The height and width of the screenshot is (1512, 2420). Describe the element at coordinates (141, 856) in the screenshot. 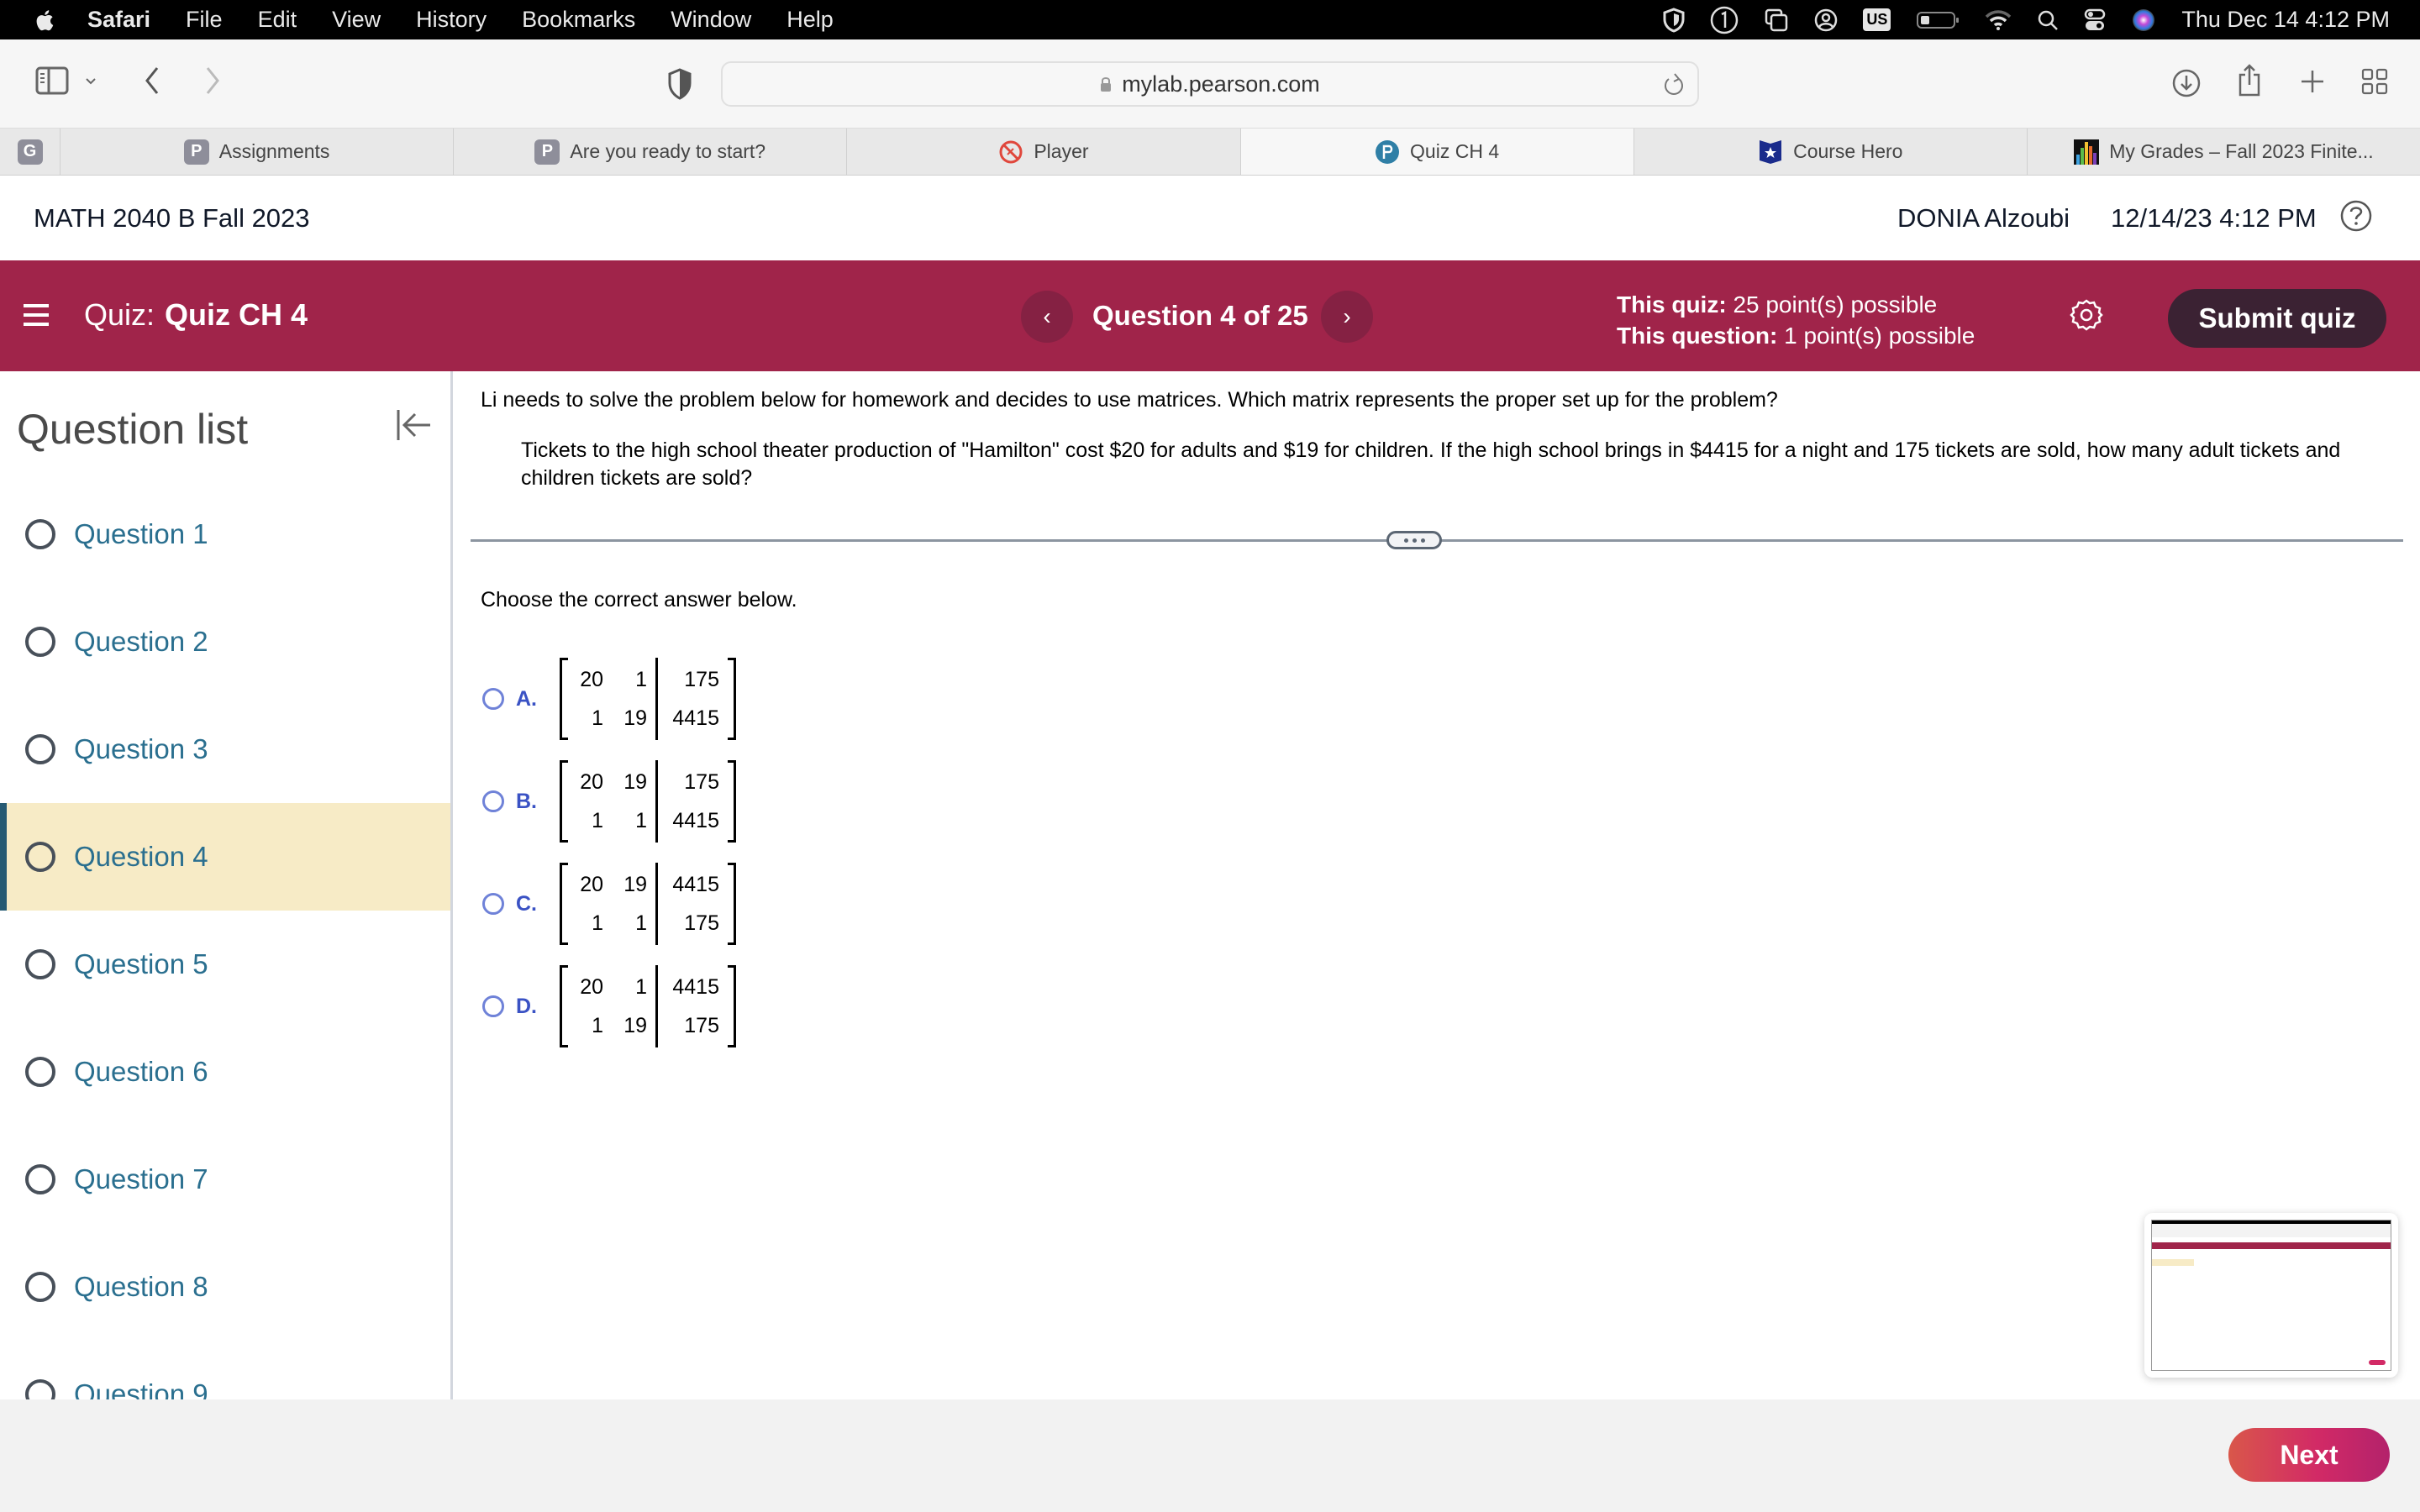

I see `question-label: Question 4` at that location.